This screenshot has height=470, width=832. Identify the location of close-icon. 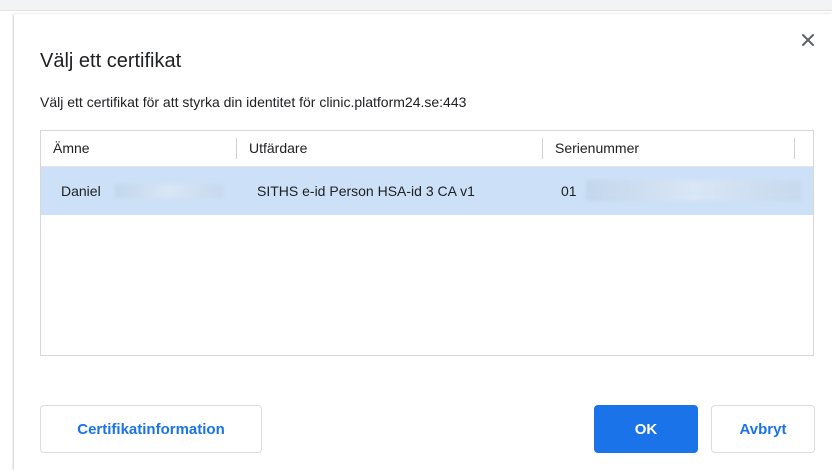
(808, 40).